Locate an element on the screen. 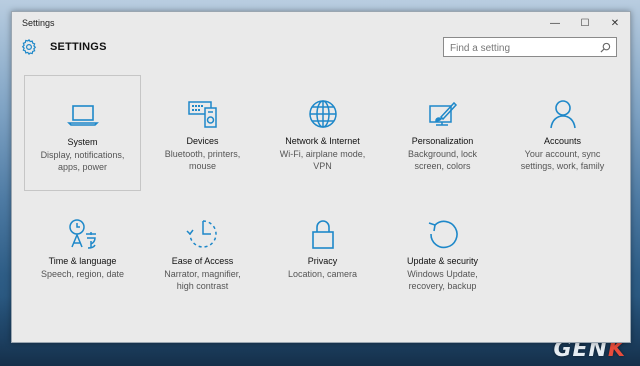  gear-icon is located at coordinates (29, 47).